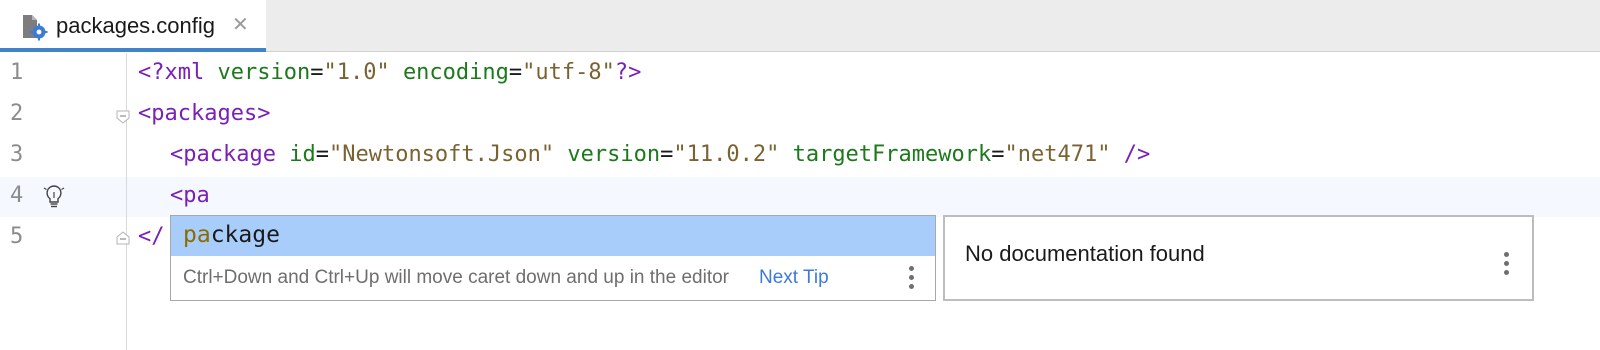  Describe the element at coordinates (1137, 154) in the screenshot. I see `self-closing-tag-end: />` at that location.